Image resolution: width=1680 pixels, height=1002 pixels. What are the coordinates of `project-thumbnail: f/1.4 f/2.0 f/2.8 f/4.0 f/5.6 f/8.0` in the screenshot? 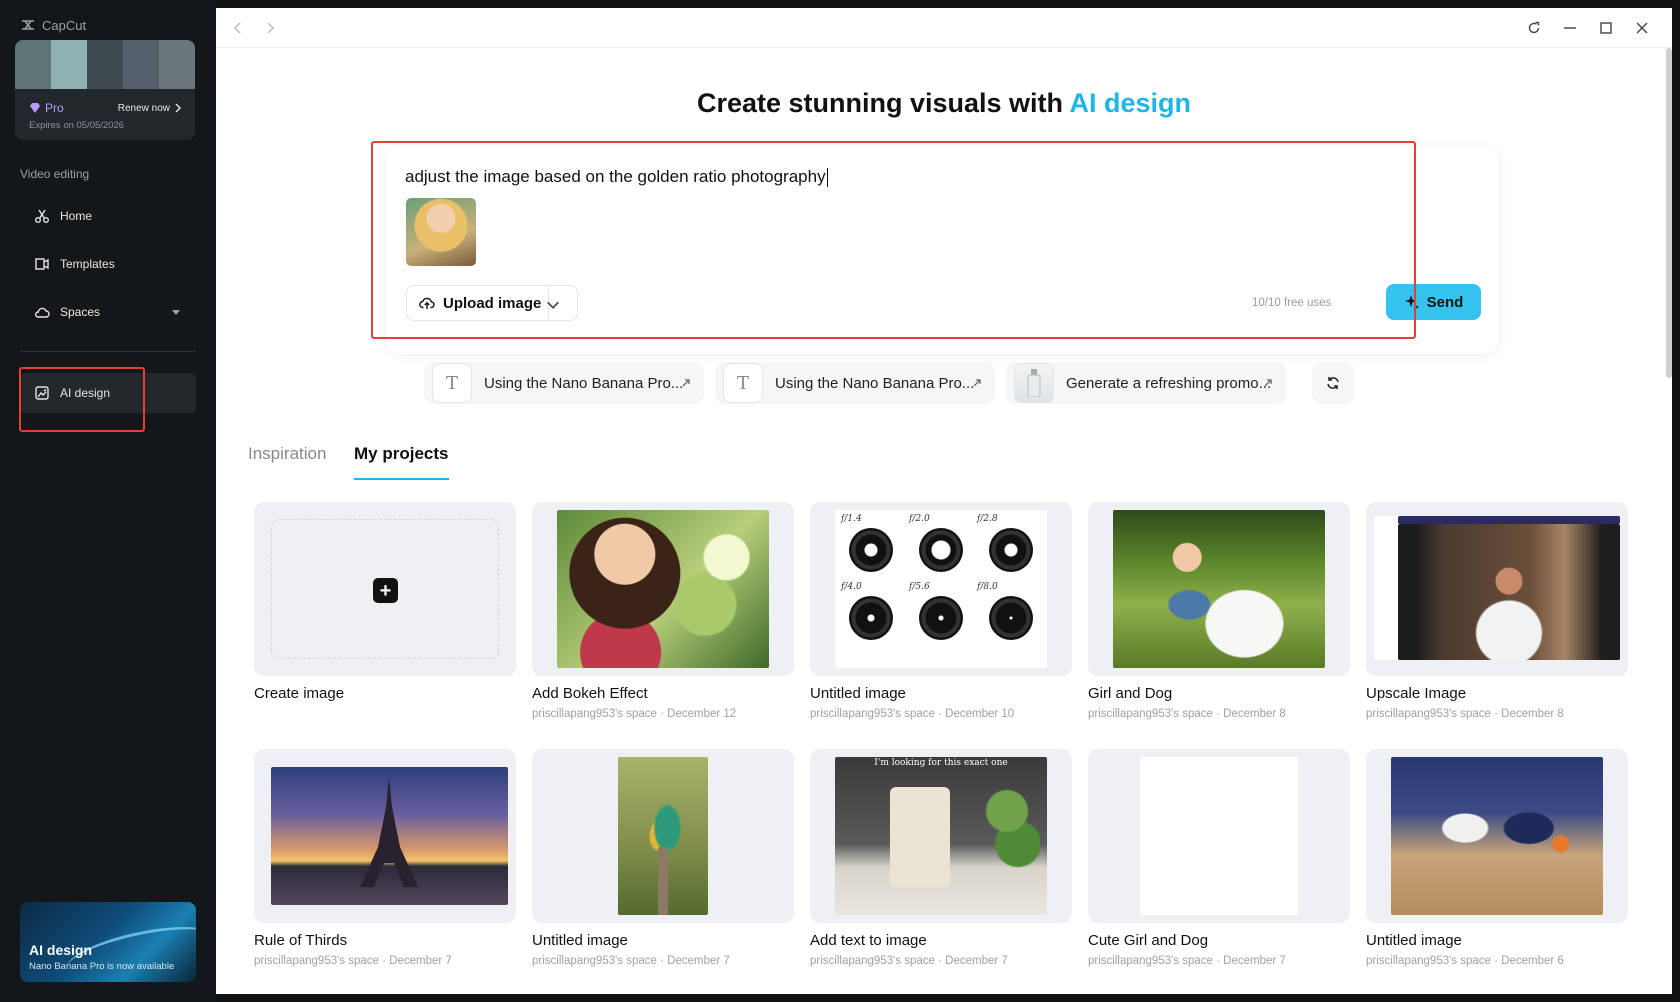 It's located at (941, 589).